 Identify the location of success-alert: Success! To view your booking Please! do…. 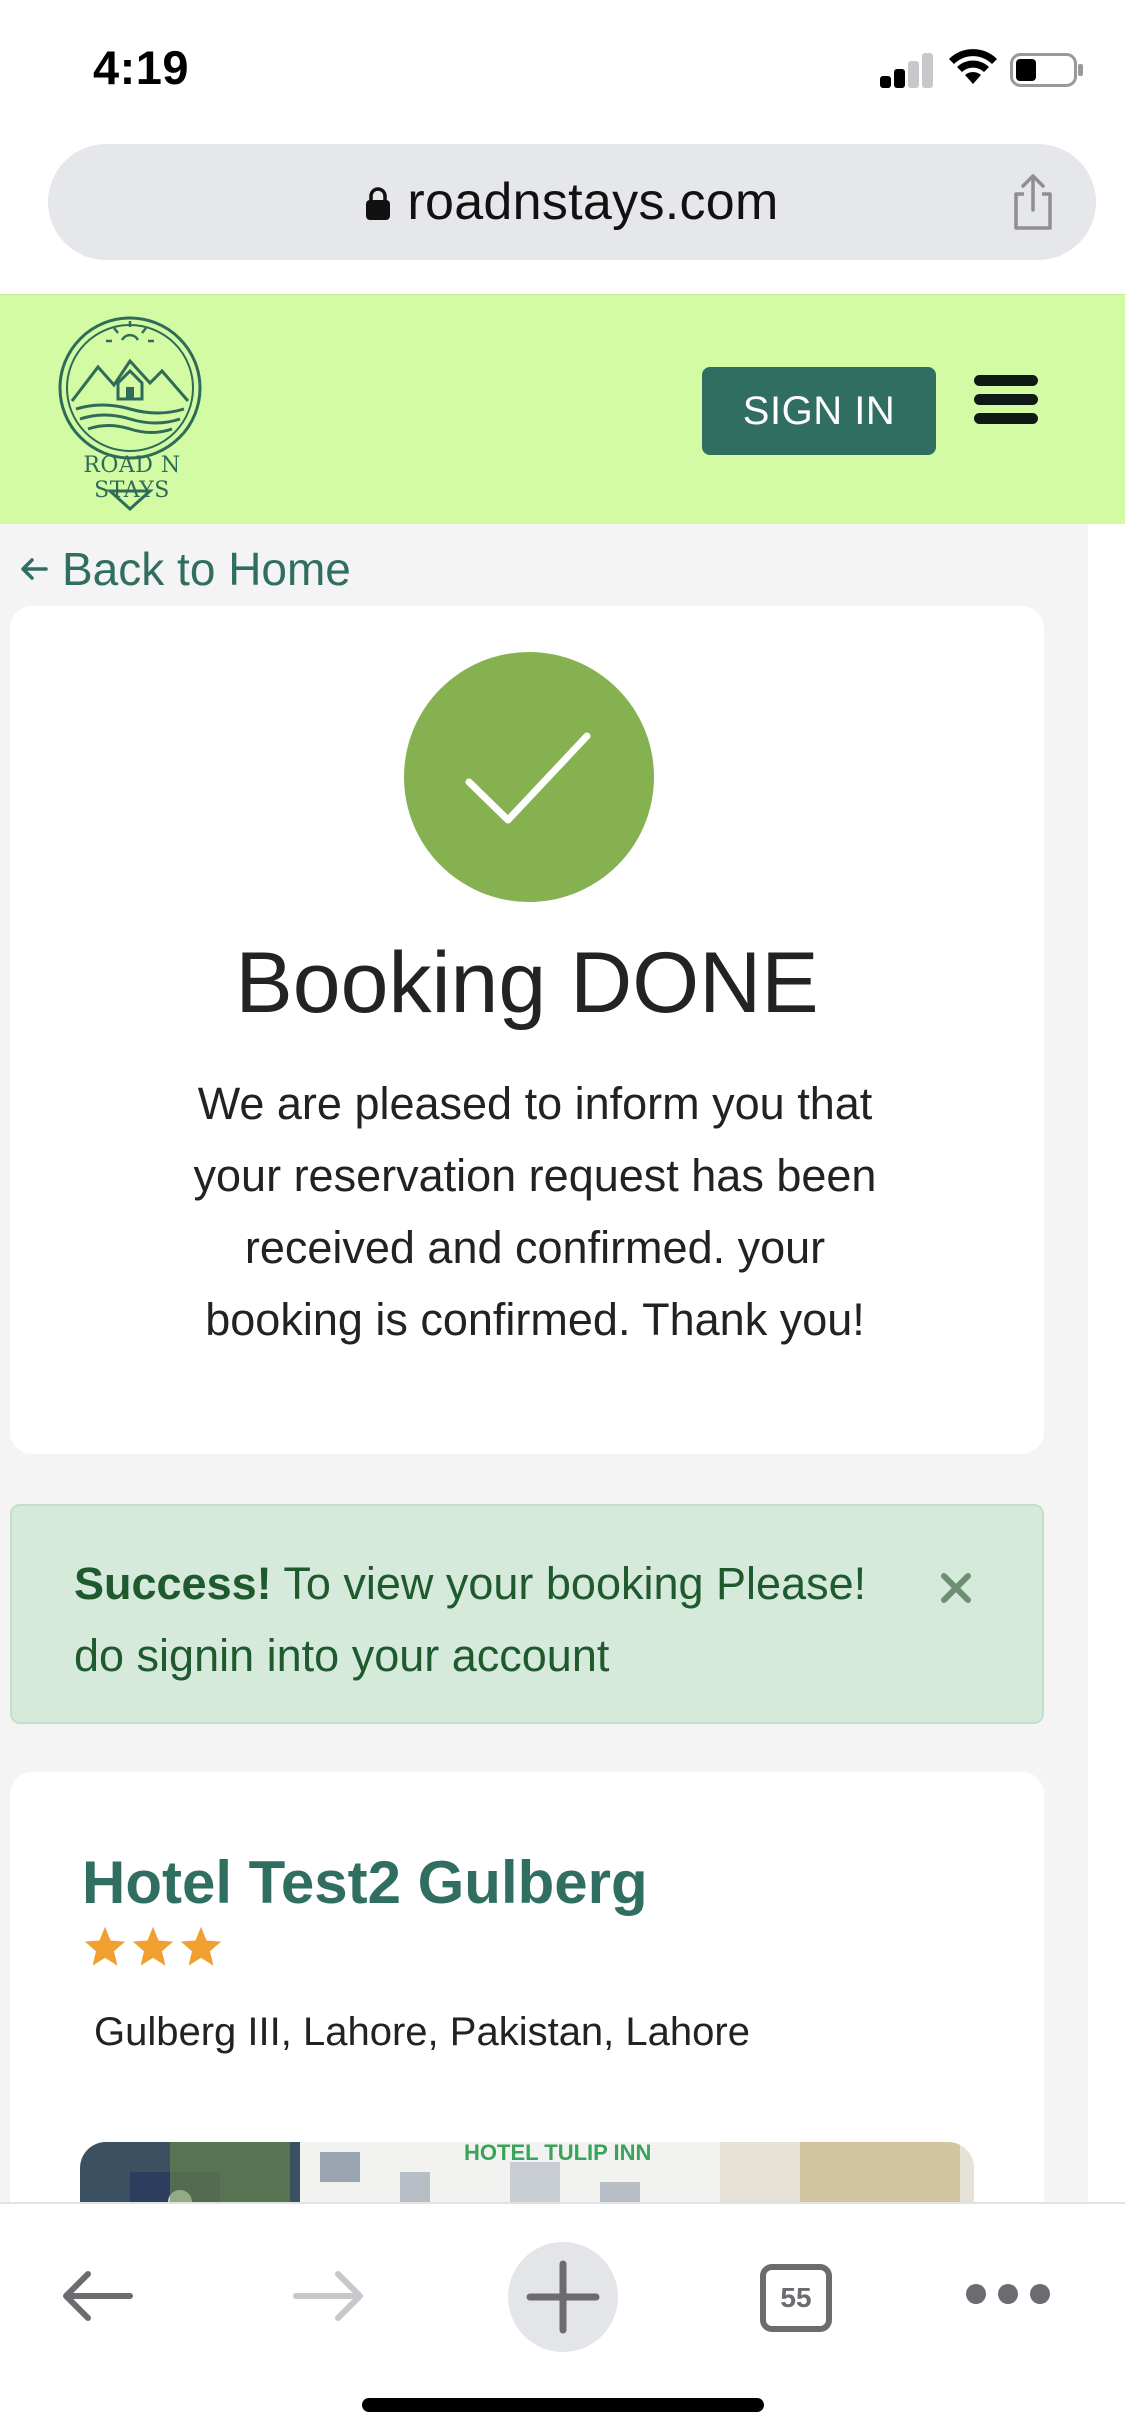
(527, 1614).